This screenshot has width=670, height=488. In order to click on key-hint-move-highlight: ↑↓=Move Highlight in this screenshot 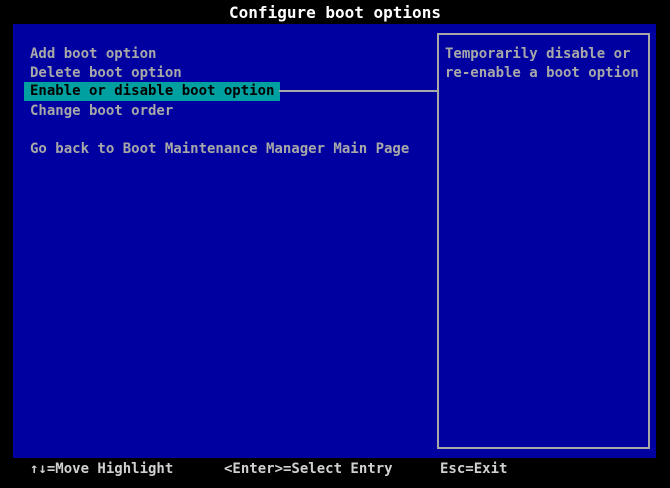, I will do `click(102, 469)`.